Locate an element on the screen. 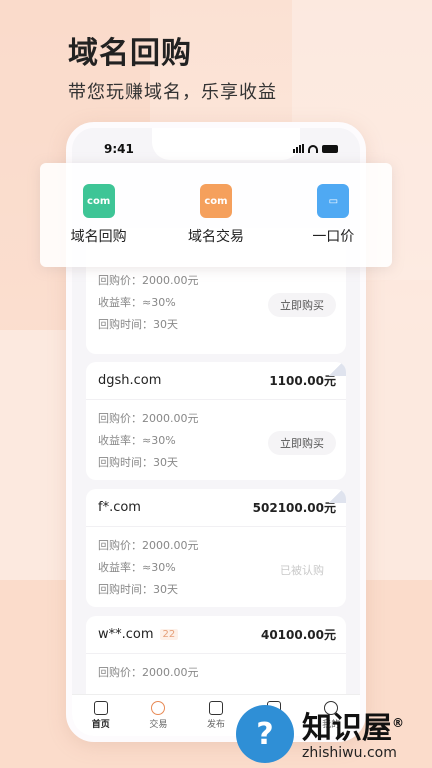  signal-icon is located at coordinates (298, 148).